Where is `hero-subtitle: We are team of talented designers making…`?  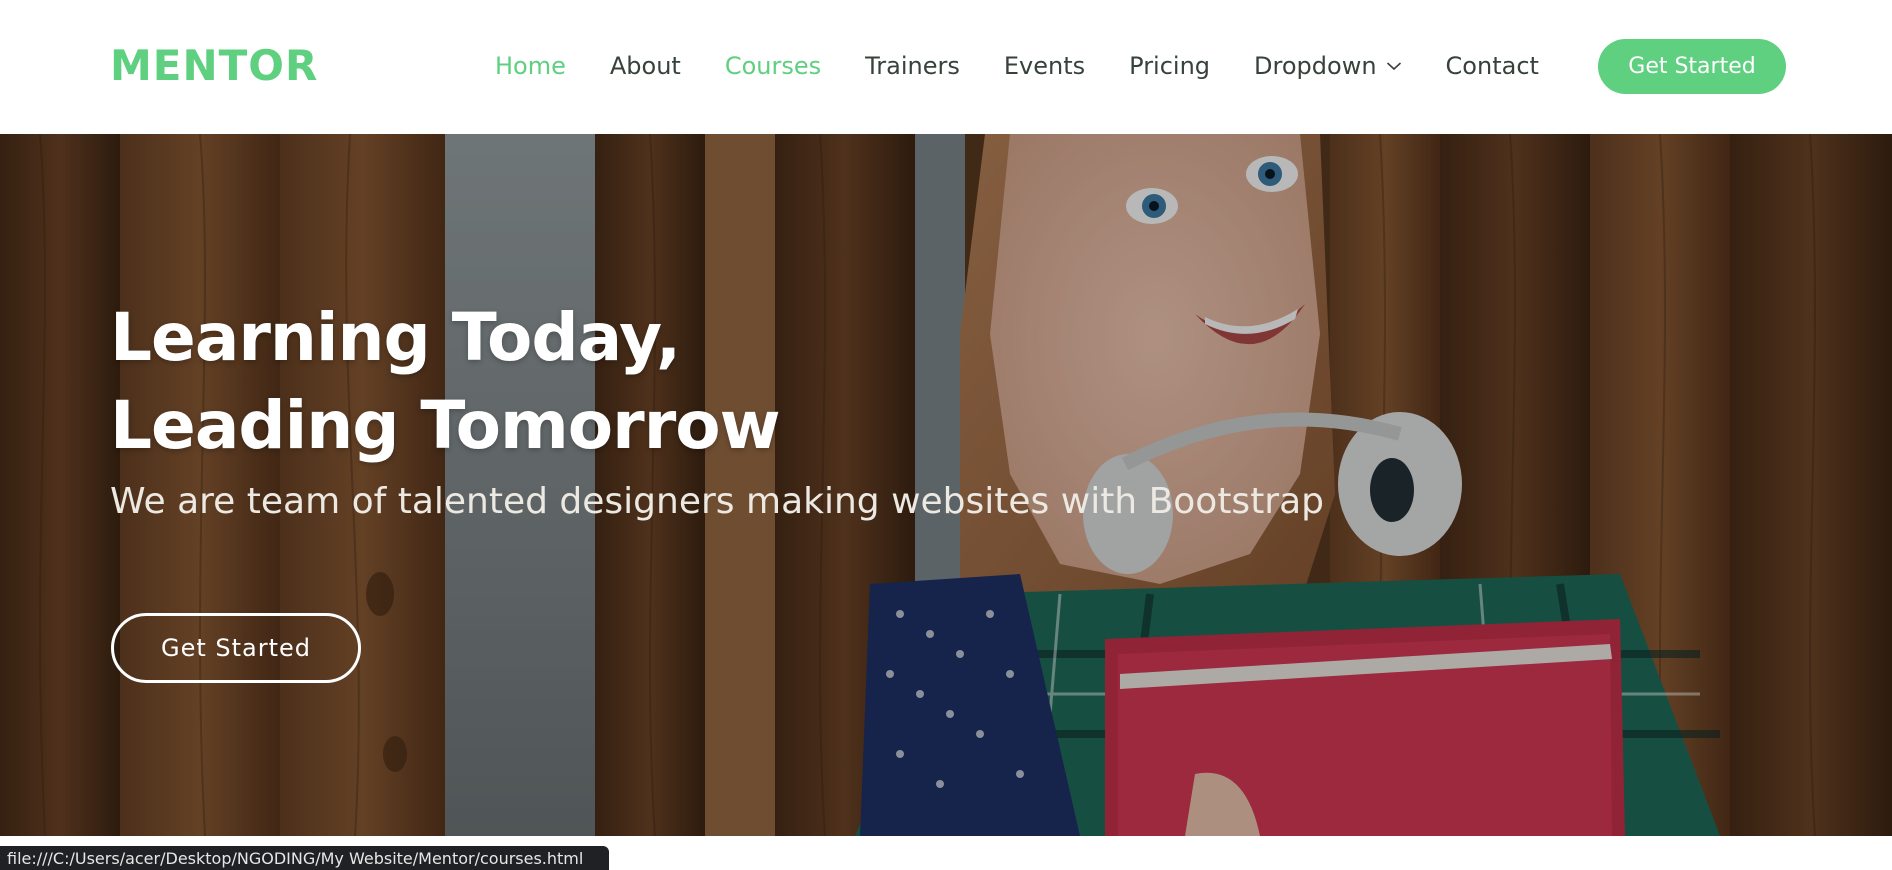 hero-subtitle: We are team of talented designers making… is located at coordinates (717, 501).